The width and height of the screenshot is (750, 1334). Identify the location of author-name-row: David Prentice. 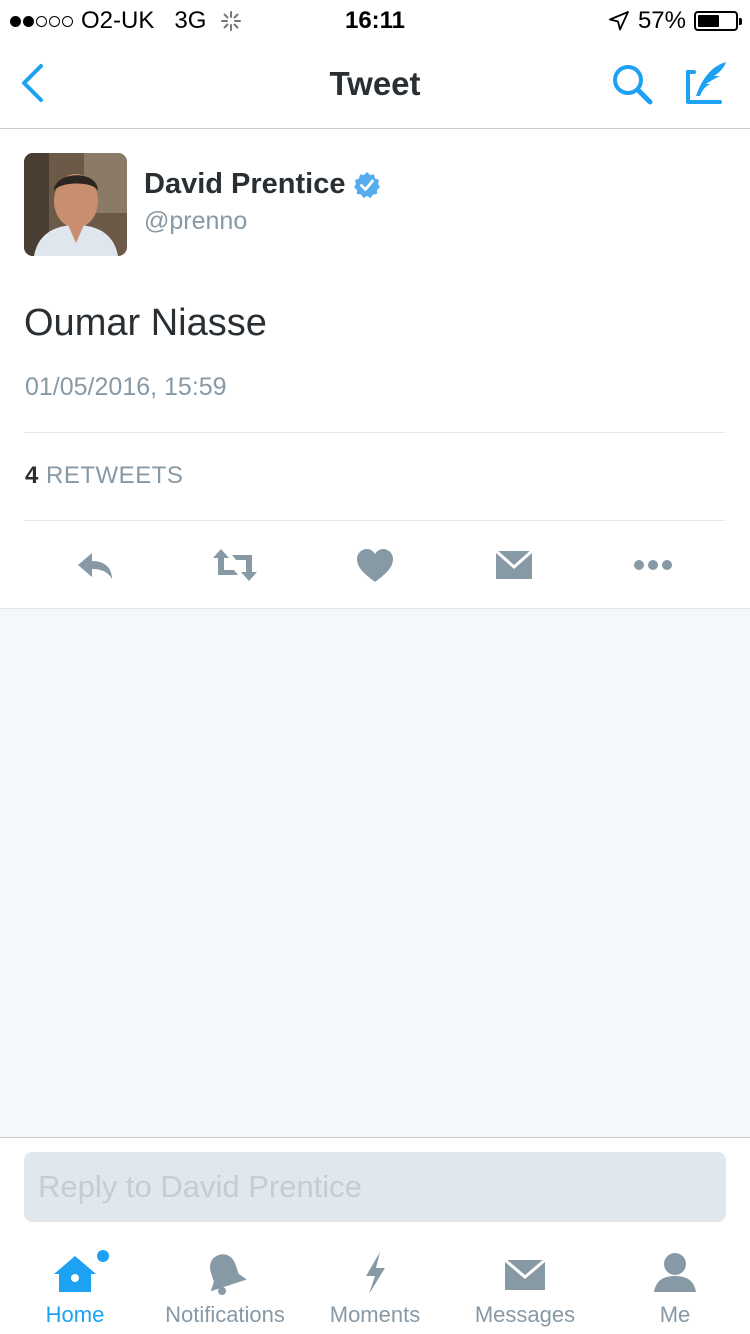
(262, 184).